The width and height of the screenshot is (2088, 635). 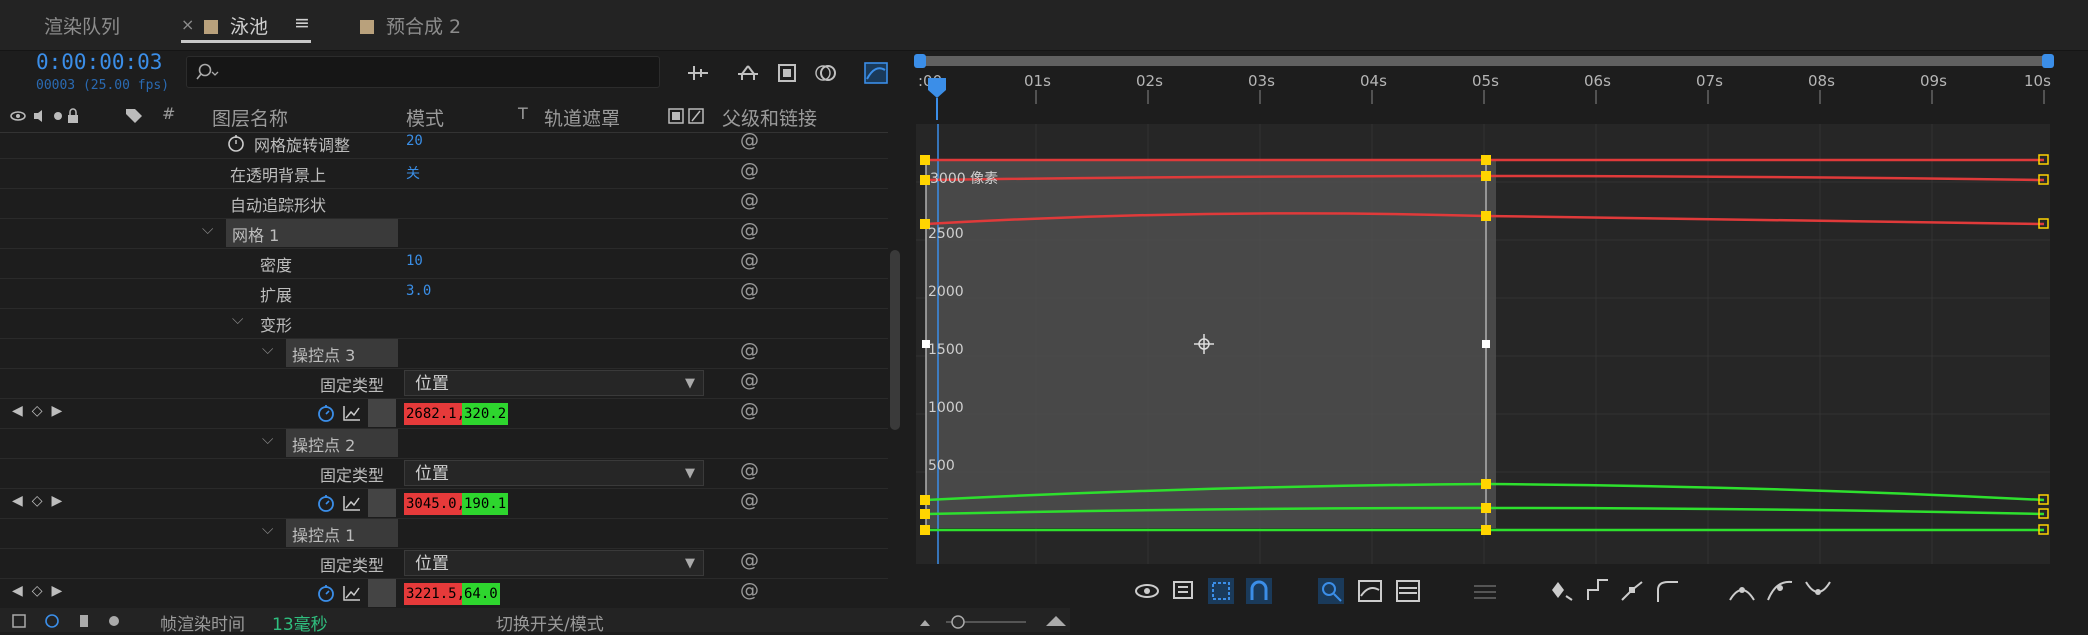 What do you see at coordinates (769, 117) in the screenshot?
I see `column-parent-link: 父级和链接` at bounding box center [769, 117].